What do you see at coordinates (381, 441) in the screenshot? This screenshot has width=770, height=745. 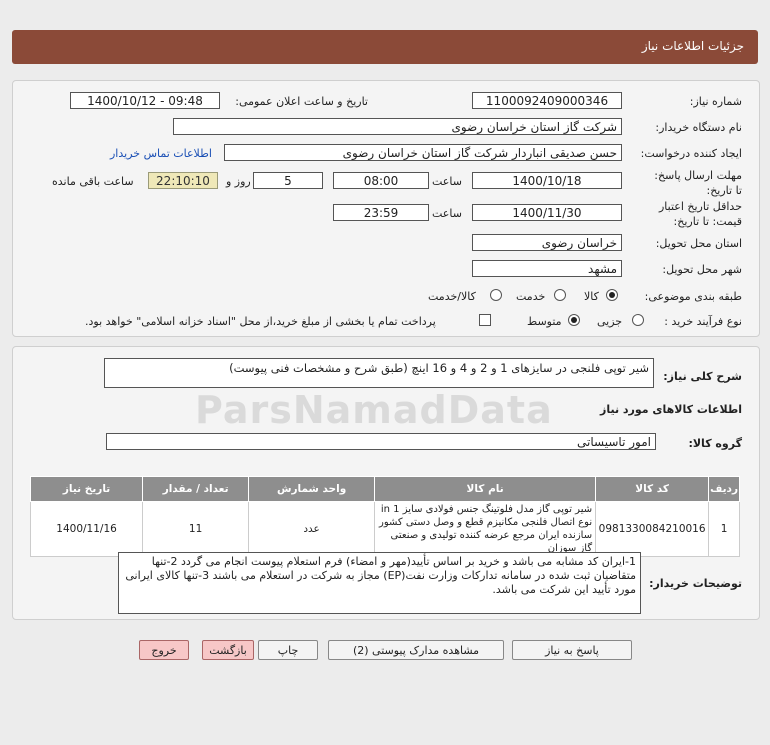 I see `goods-group-field: امور تاسیساتی` at bounding box center [381, 441].